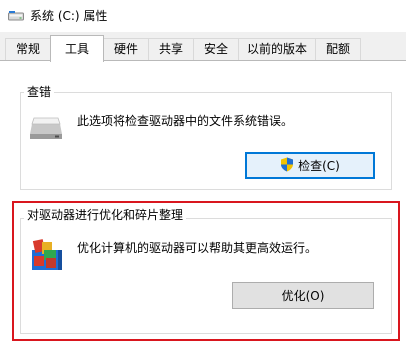  Describe the element at coordinates (69, 16) in the screenshot. I see `window-title: 系统 (C:) 属性` at that location.